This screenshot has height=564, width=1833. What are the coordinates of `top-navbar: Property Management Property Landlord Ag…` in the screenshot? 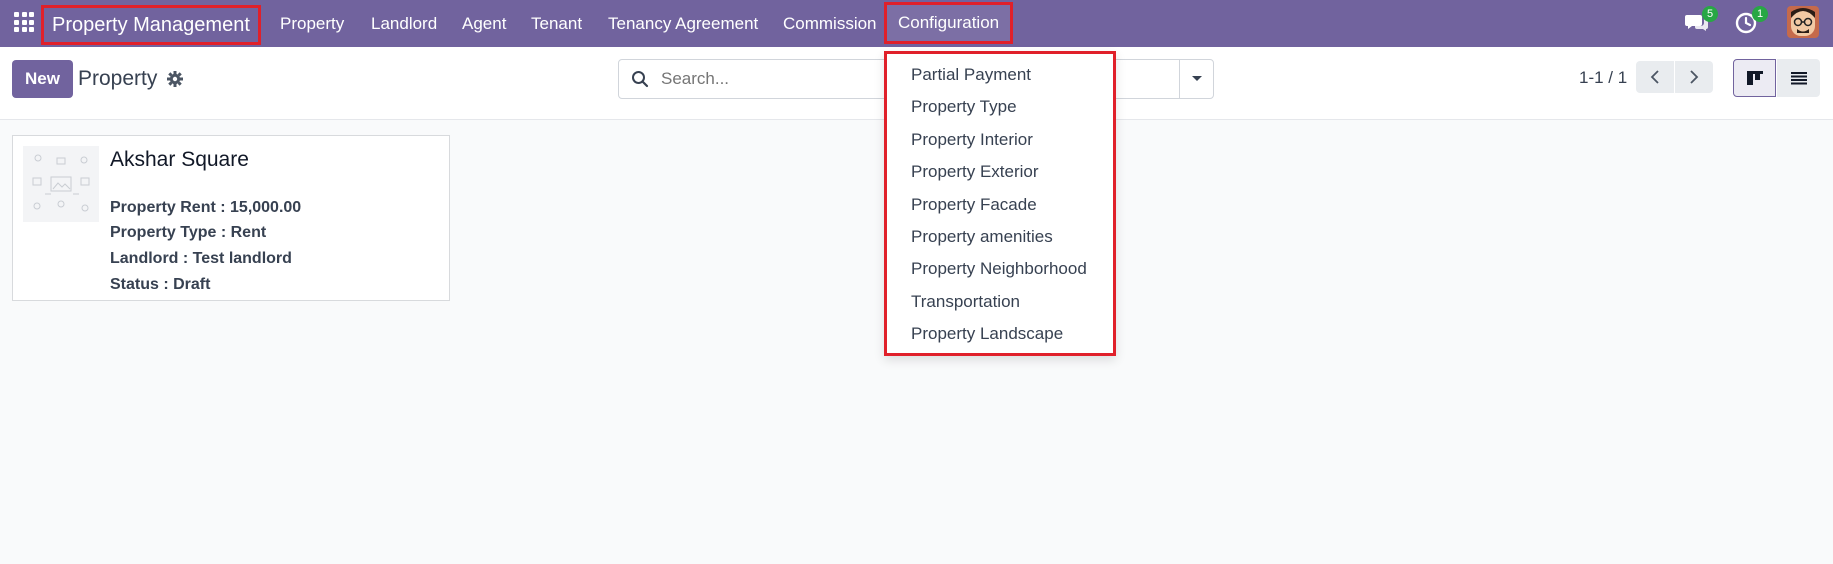 It's located at (916, 23).